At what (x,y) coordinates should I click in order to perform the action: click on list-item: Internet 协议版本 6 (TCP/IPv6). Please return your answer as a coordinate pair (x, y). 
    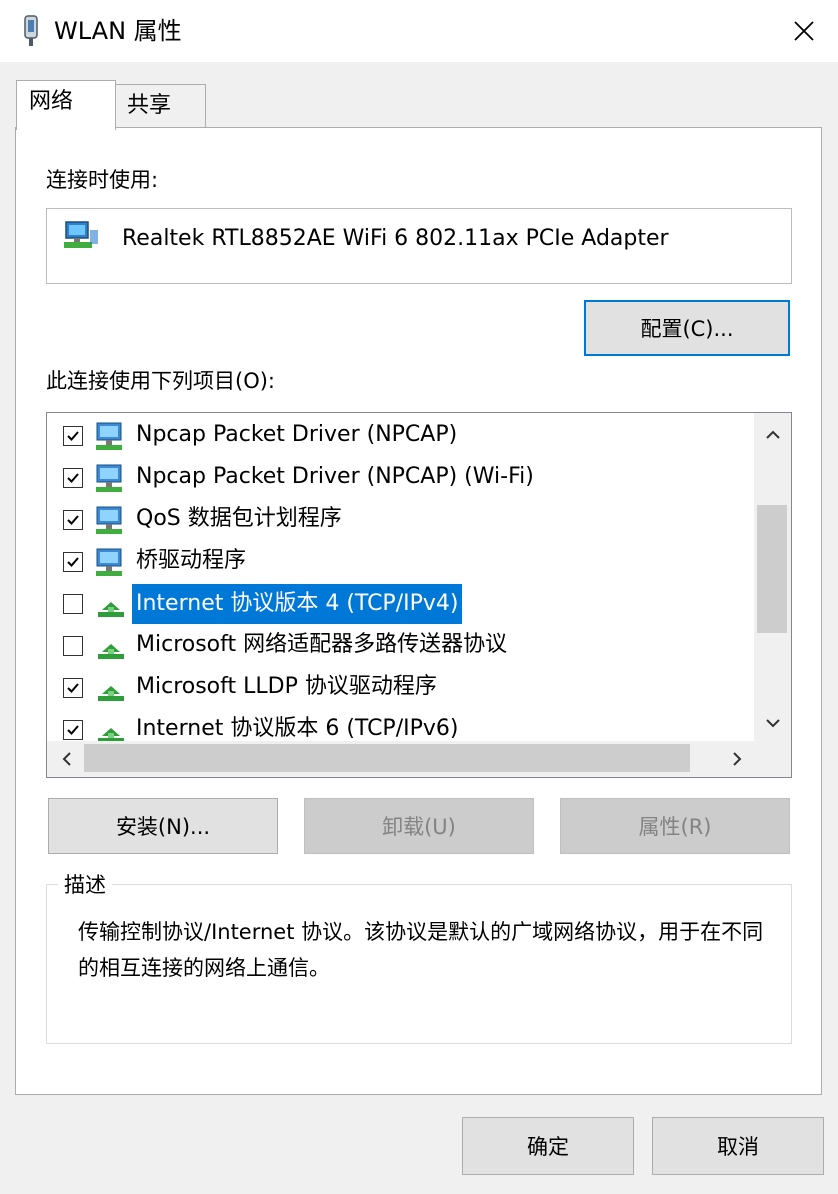
    Looking at the image, I should click on (401, 725).